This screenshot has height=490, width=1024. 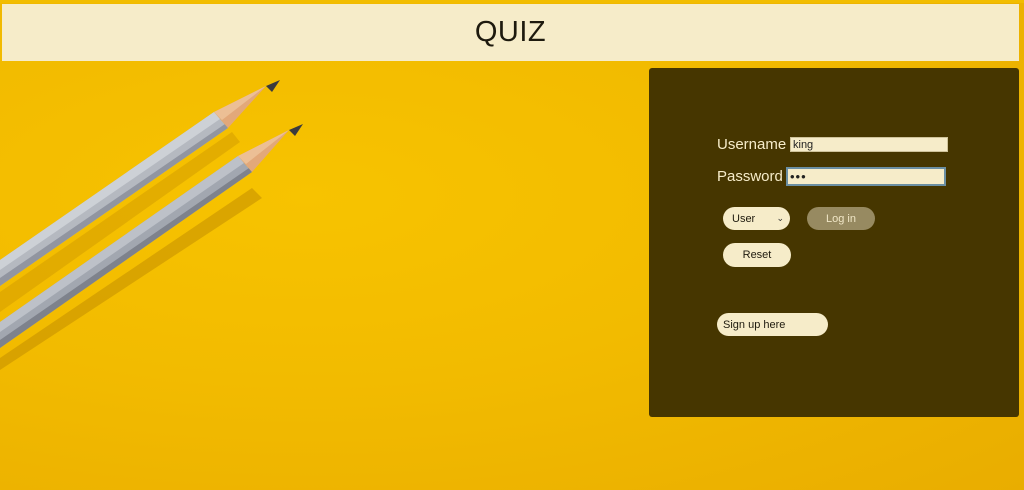 What do you see at coordinates (512, 1) in the screenshot?
I see `top-strip` at bounding box center [512, 1].